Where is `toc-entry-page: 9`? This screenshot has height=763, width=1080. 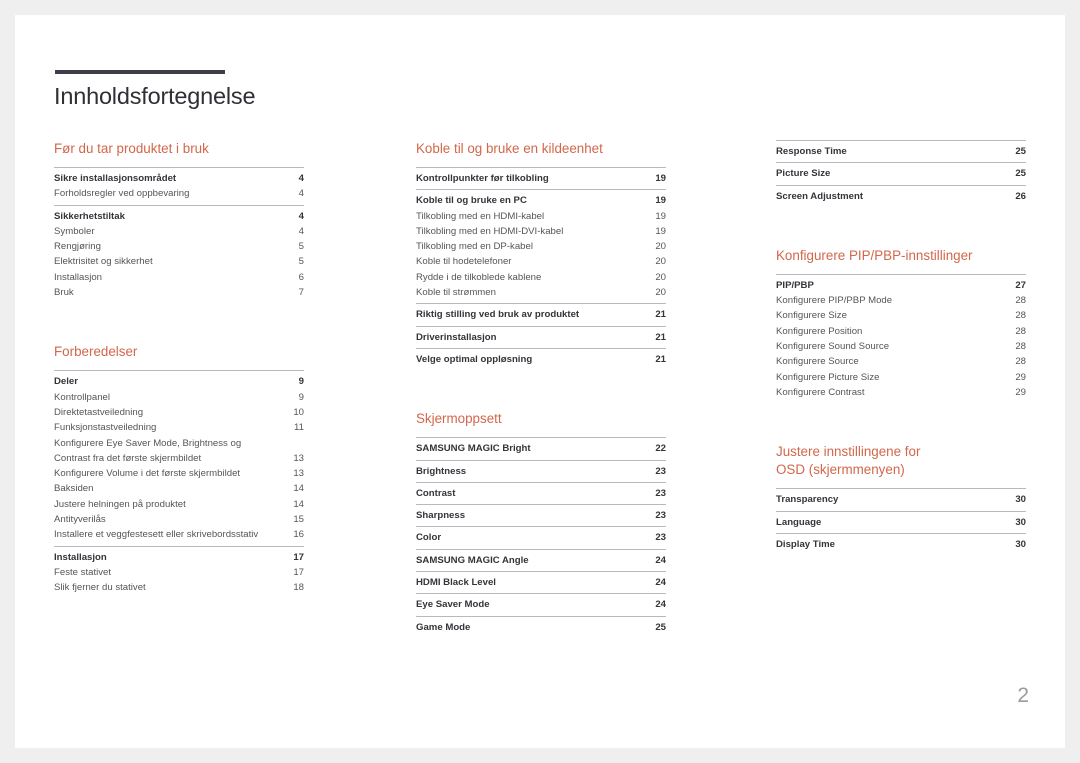 toc-entry-page: 9 is located at coordinates (301, 382).